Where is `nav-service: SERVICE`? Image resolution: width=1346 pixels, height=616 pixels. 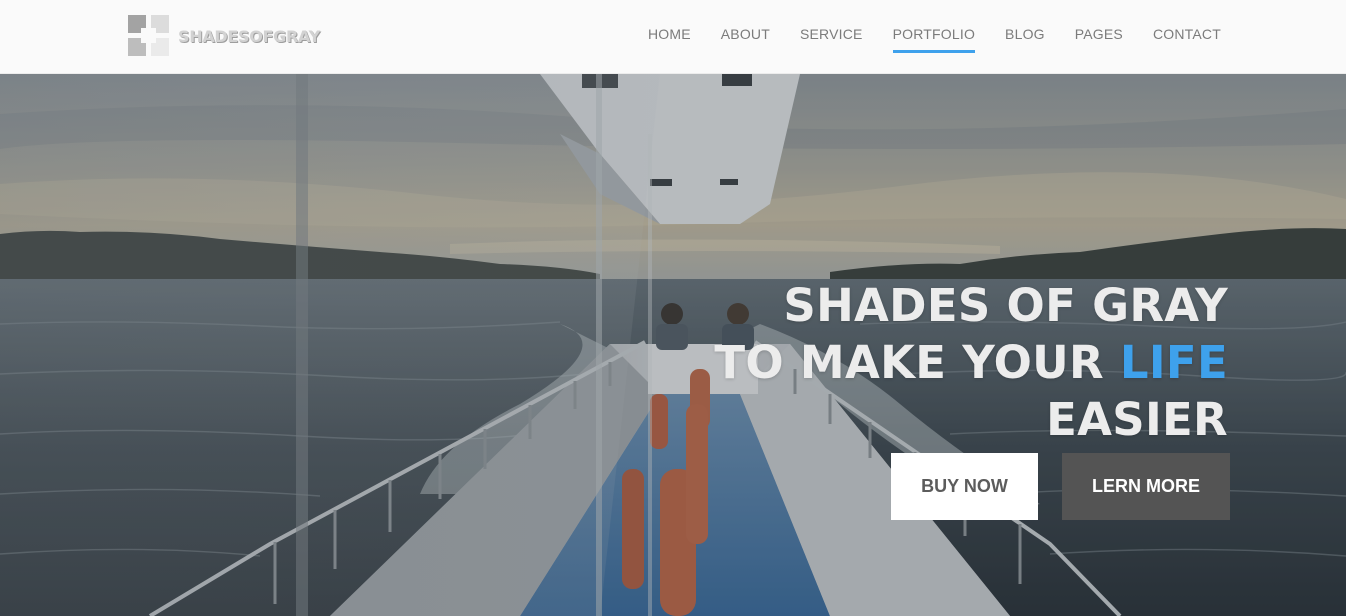
nav-service: SERVICE is located at coordinates (831, 39).